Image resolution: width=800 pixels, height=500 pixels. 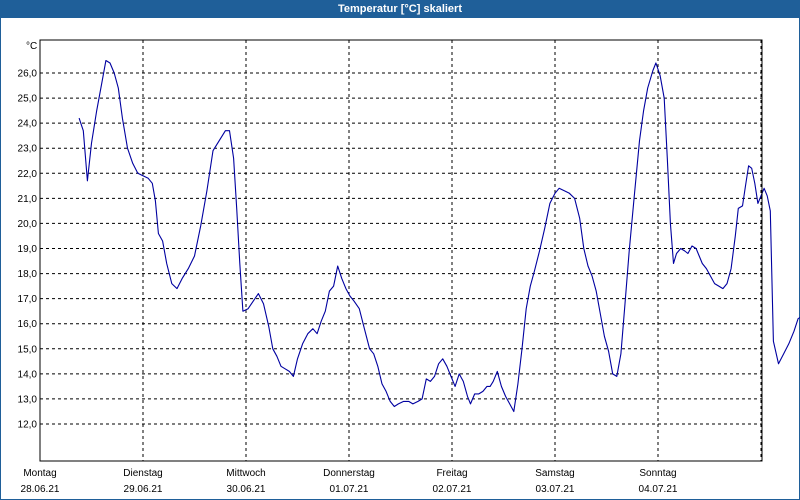 I want to click on y-tick-label: 21,0, so click(x=28, y=199).